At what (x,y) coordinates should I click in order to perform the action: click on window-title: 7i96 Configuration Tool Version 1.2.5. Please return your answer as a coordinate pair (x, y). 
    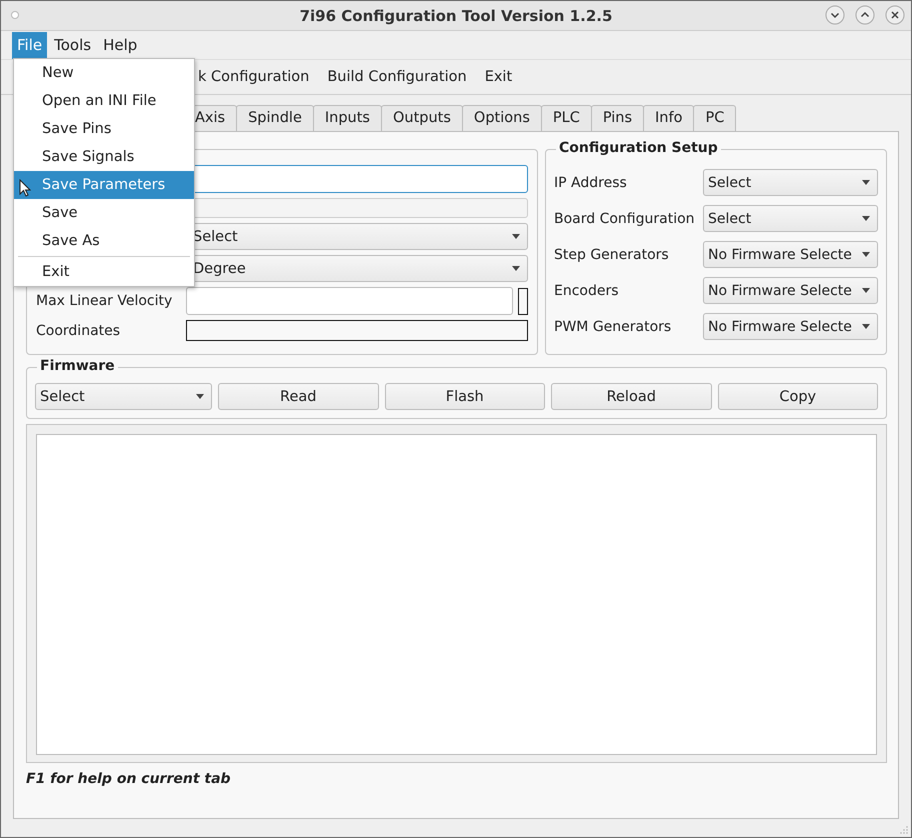
    Looking at the image, I should click on (456, 15).